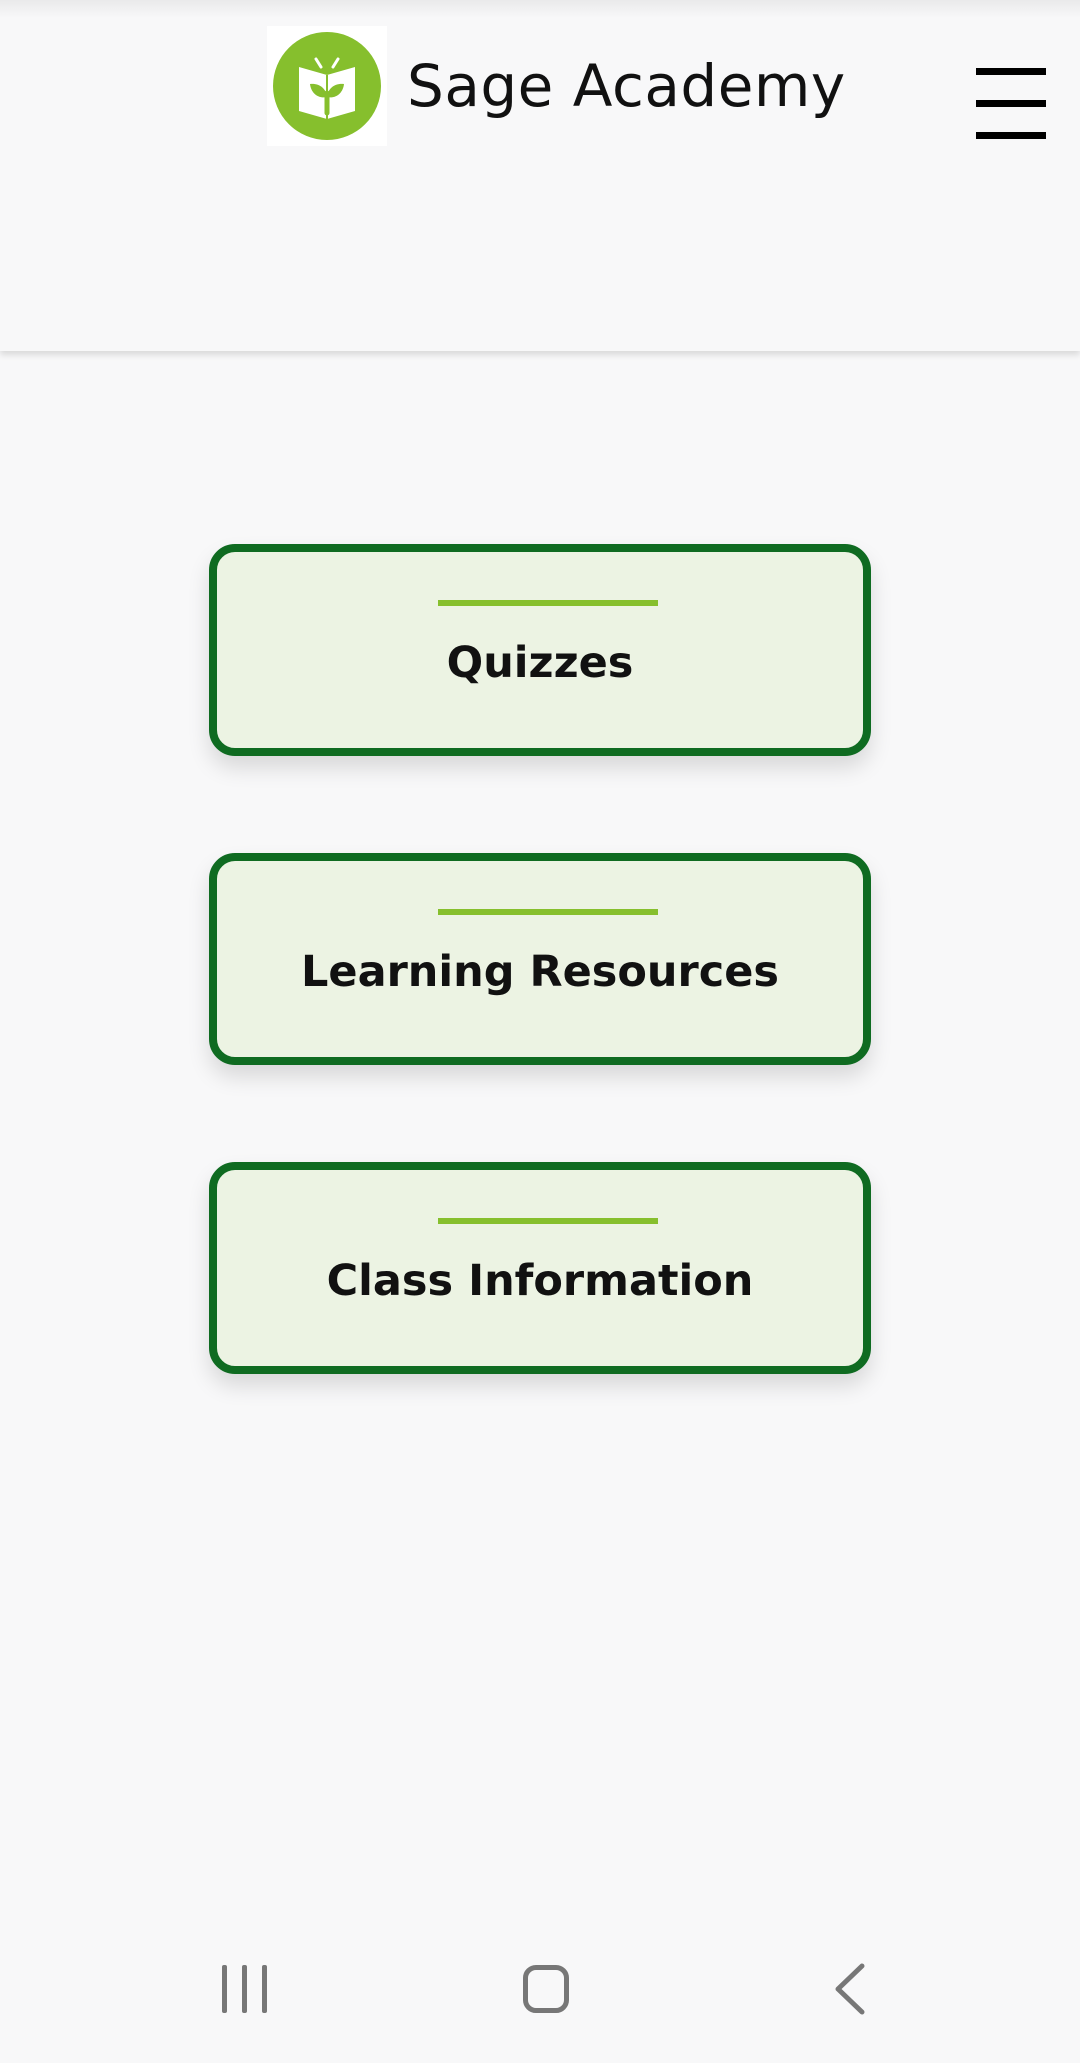 The image size is (1080, 2063). I want to click on hamburger-menu-icon, so click(1011, 106).